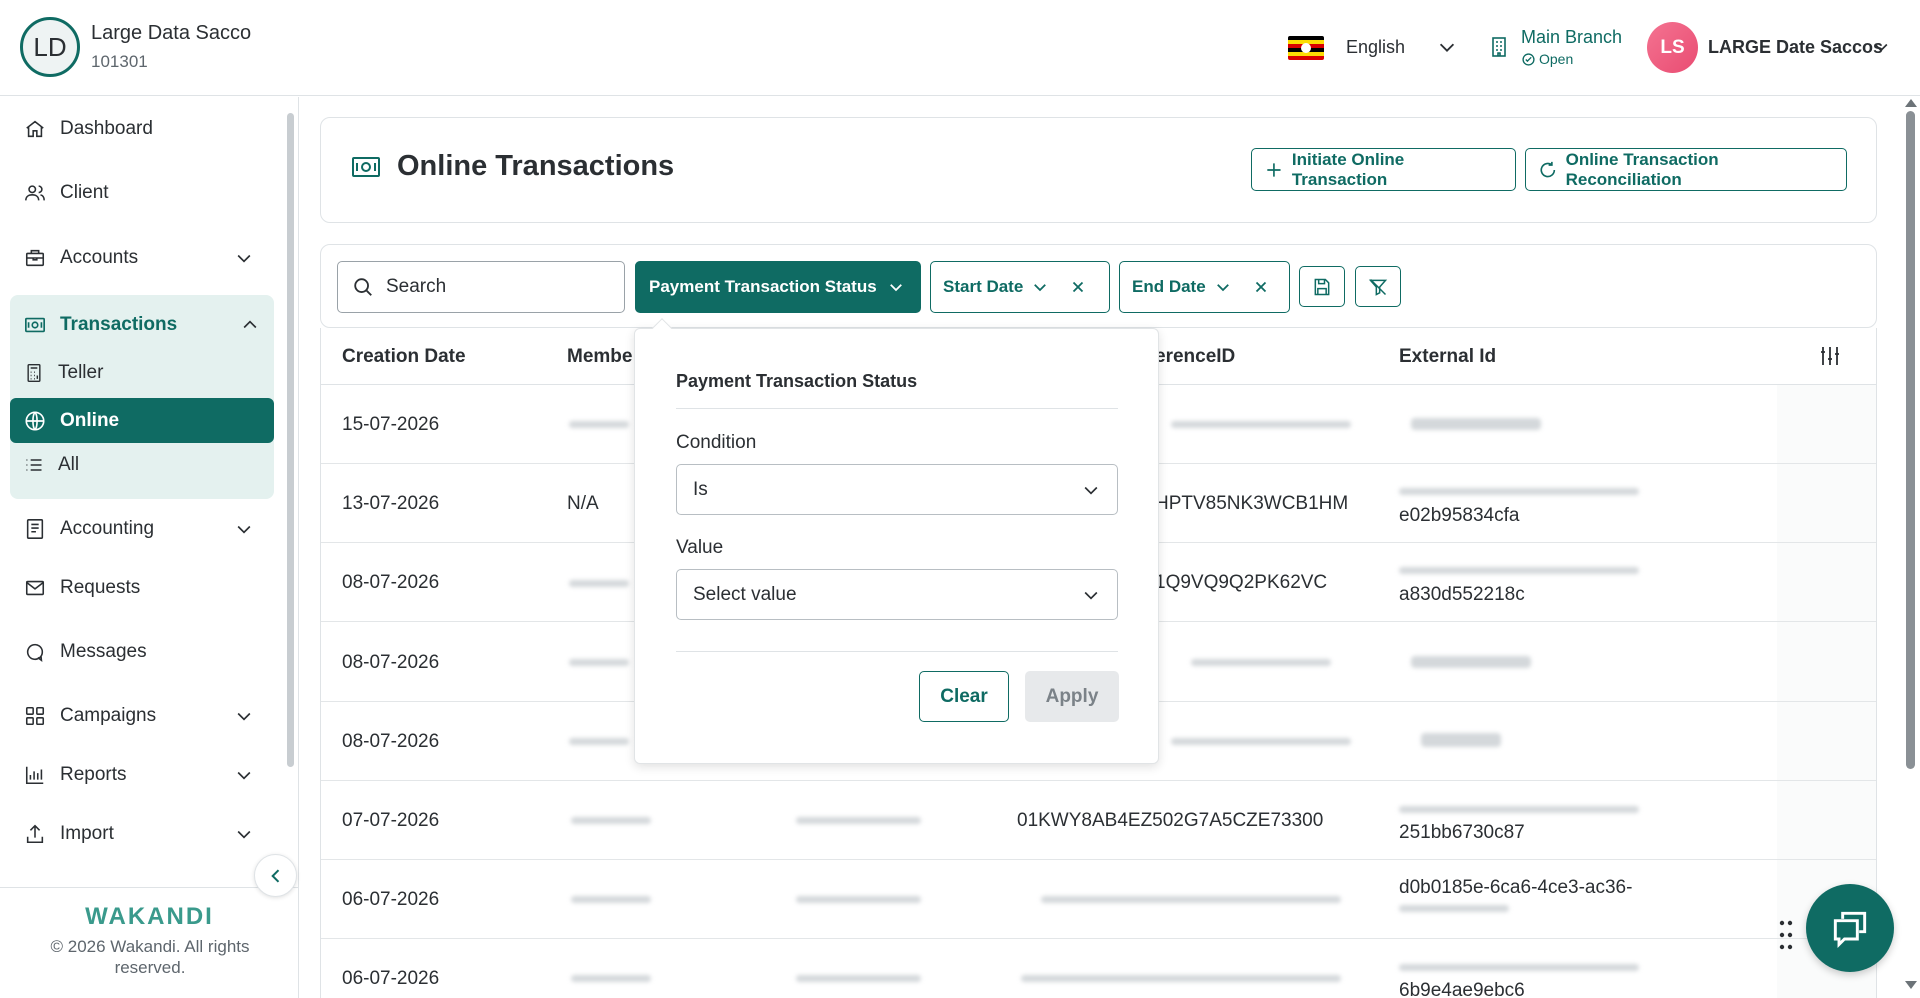 Image resolution: width=1920 pixels, height=998 pixels. I want to click on org-name: Large Data Sacco, so click(171, 33).